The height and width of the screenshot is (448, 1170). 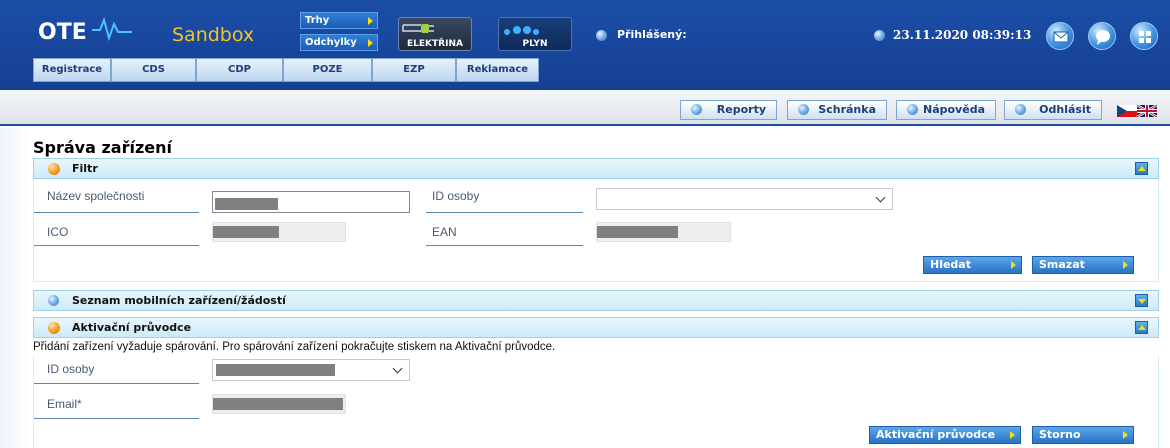 I want to click on email-field, so click(x=279, y=404).